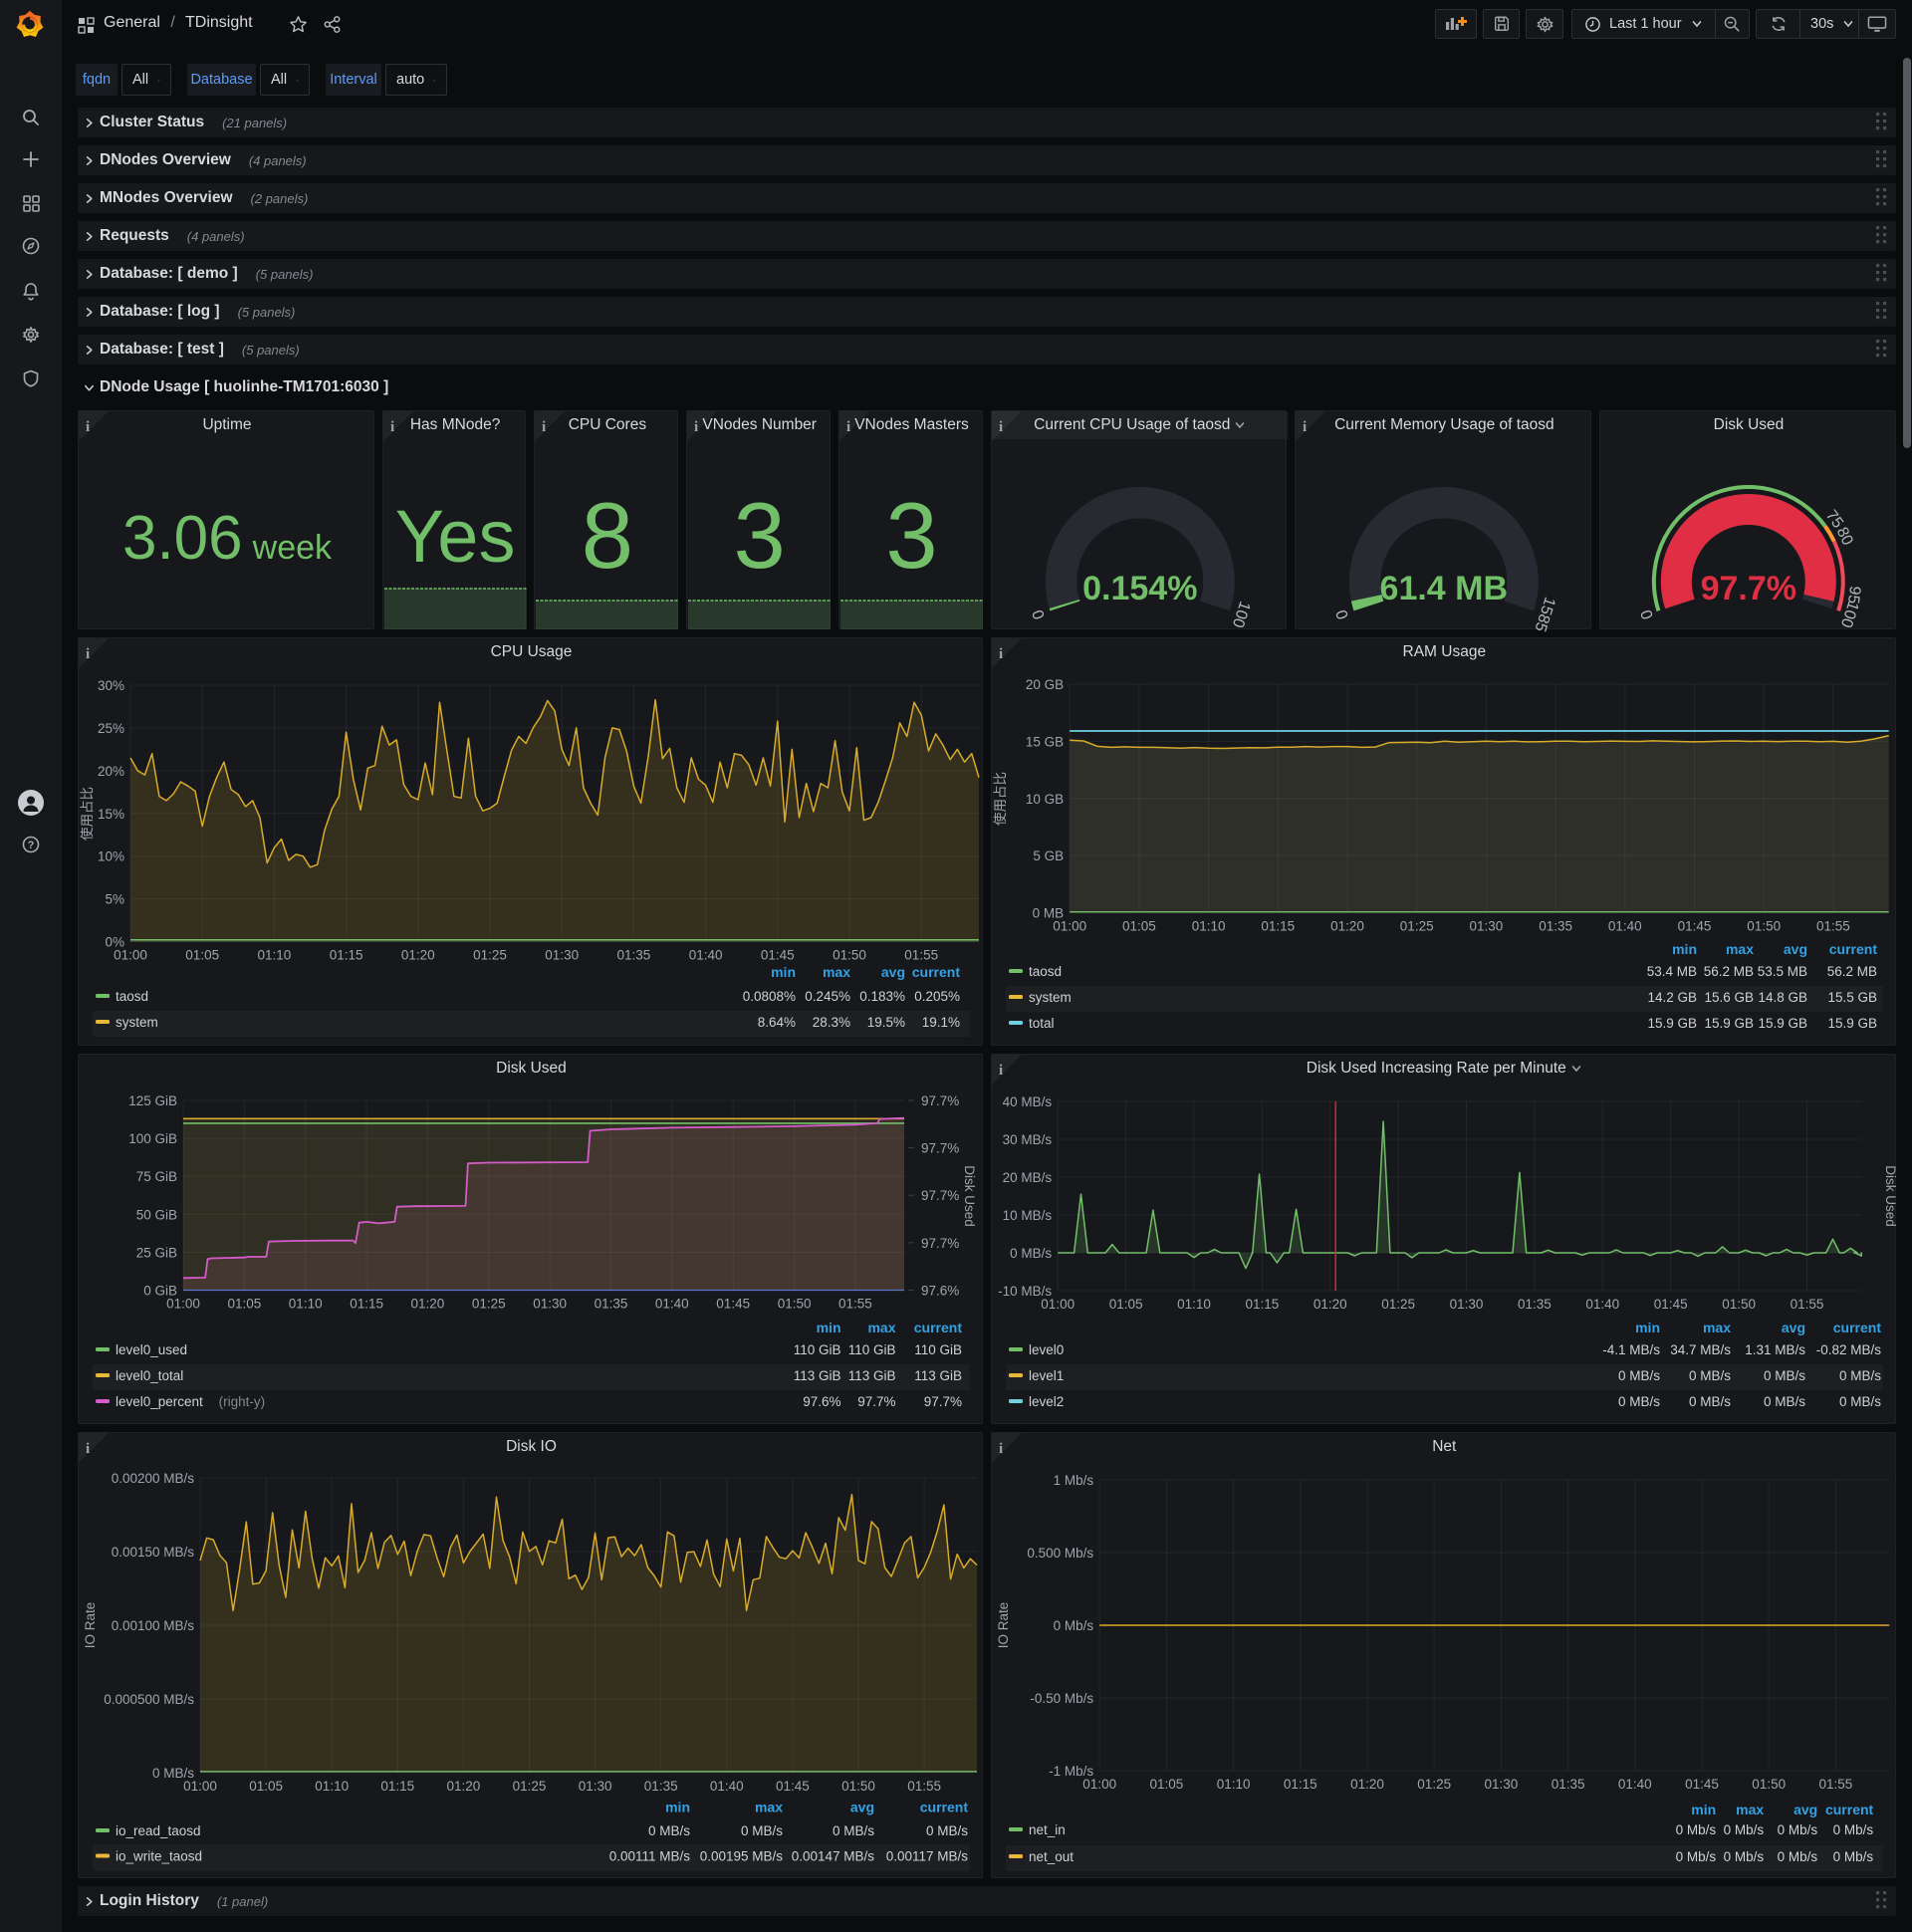 The image size is (1912, 1932). I want to click on svg-text: 53.4 MB, so click(1672, 971).